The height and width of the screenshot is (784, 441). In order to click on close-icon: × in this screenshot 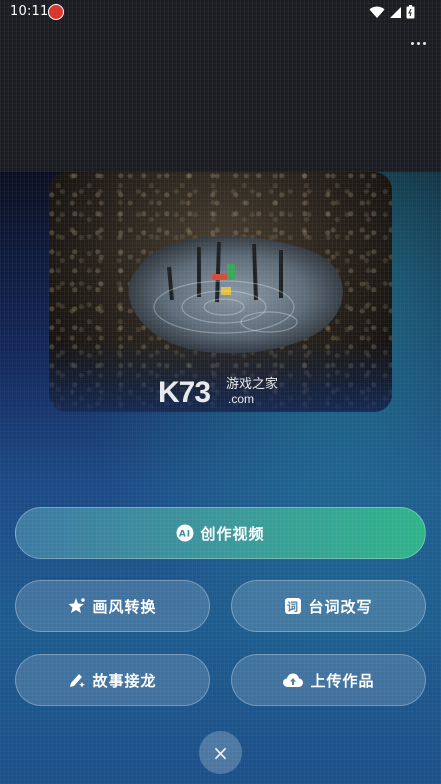, I will do `click(220, 752)`.